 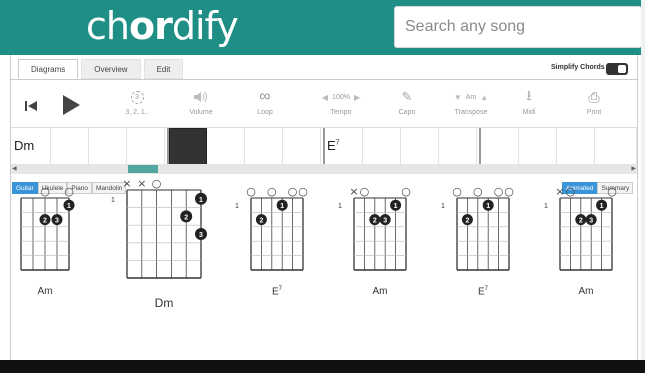 What do you see at coordinates (324, 79) in the screenshot?
I see `tab-divider` at bounding box center [324, 79].